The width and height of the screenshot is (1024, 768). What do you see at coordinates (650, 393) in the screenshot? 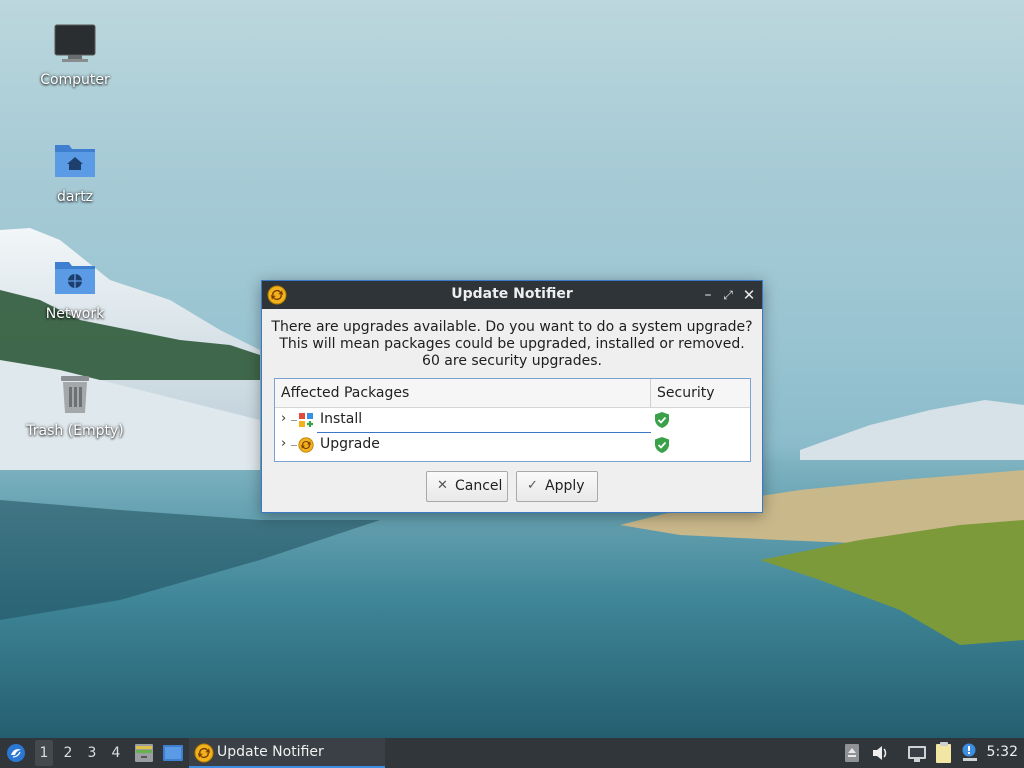
I see `column-separator` at bounding box center [650, 393].